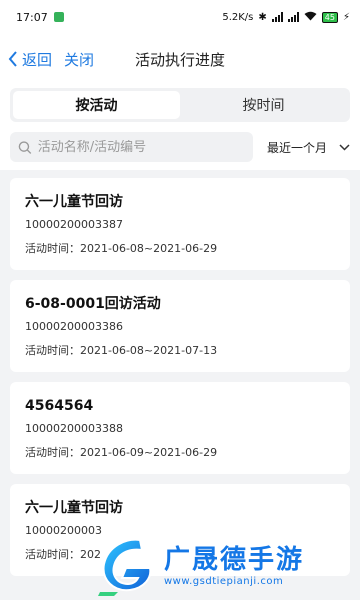 This screenshot has height=600, width=360. Describe the element at coordinates (96, 105) in the screenshot. I see `tab-by-activity: 按活动` at that location.